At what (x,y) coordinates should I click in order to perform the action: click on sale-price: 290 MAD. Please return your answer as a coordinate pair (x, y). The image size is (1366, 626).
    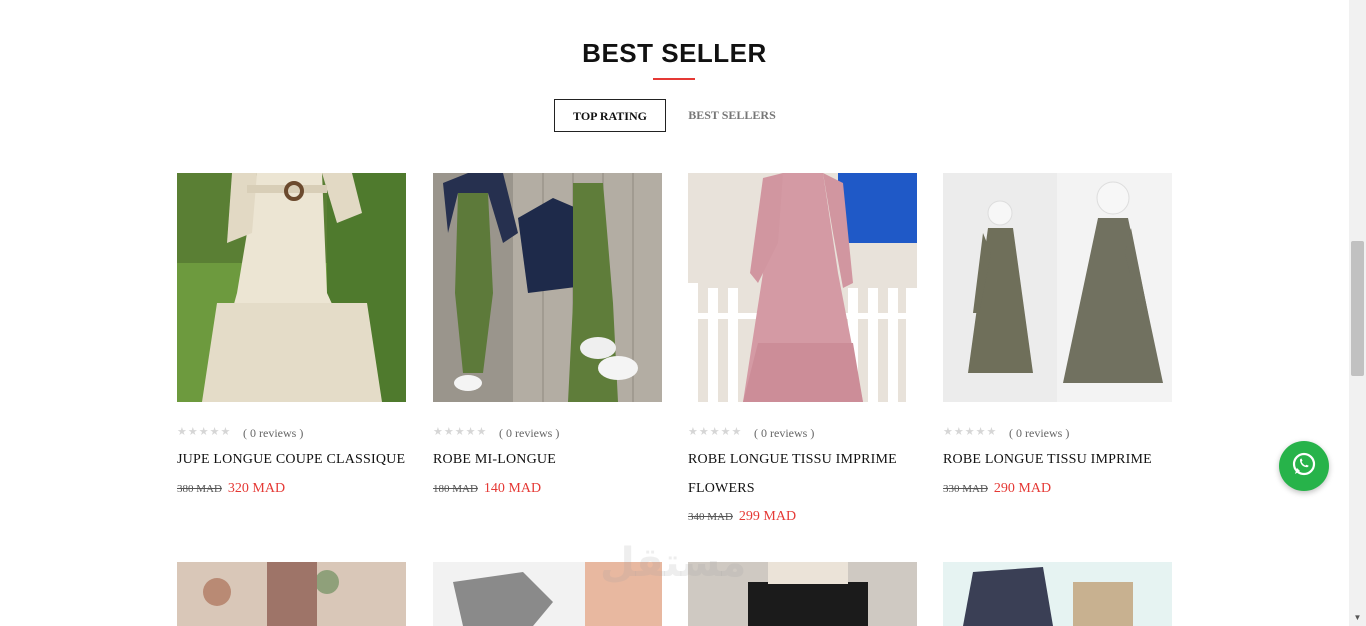
    Looking at the image, I should click on (1022, 488).